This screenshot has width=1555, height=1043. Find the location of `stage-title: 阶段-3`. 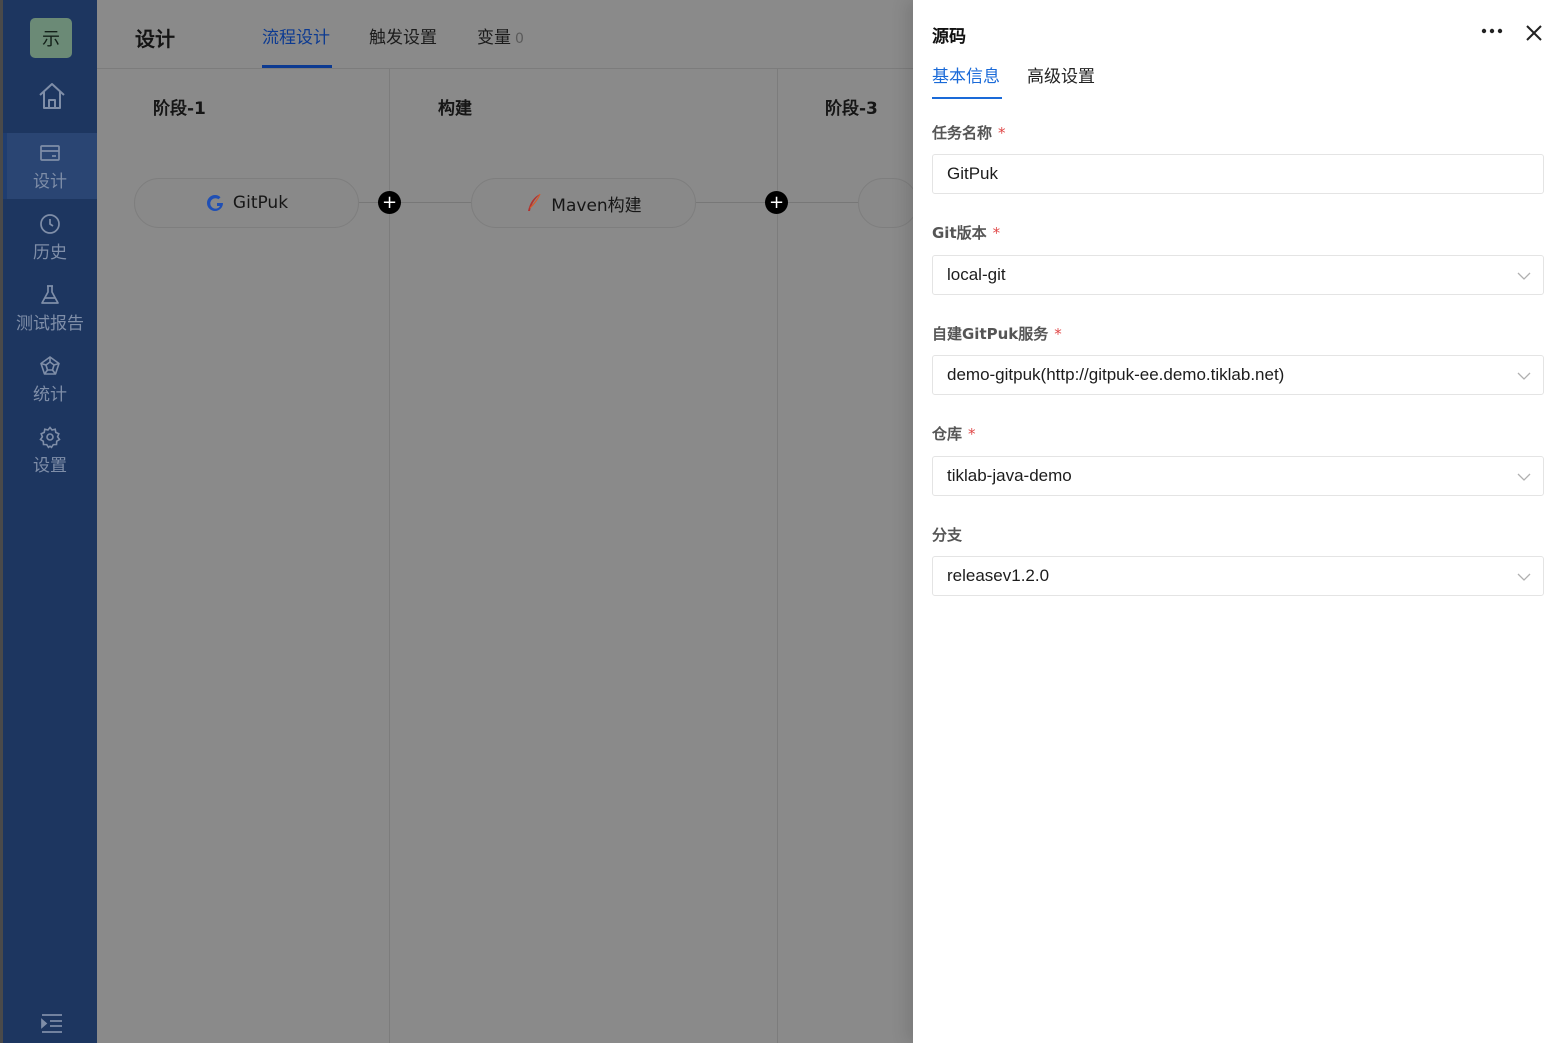

stage-title: 阶段-3 is located at coordinates (851, 106).